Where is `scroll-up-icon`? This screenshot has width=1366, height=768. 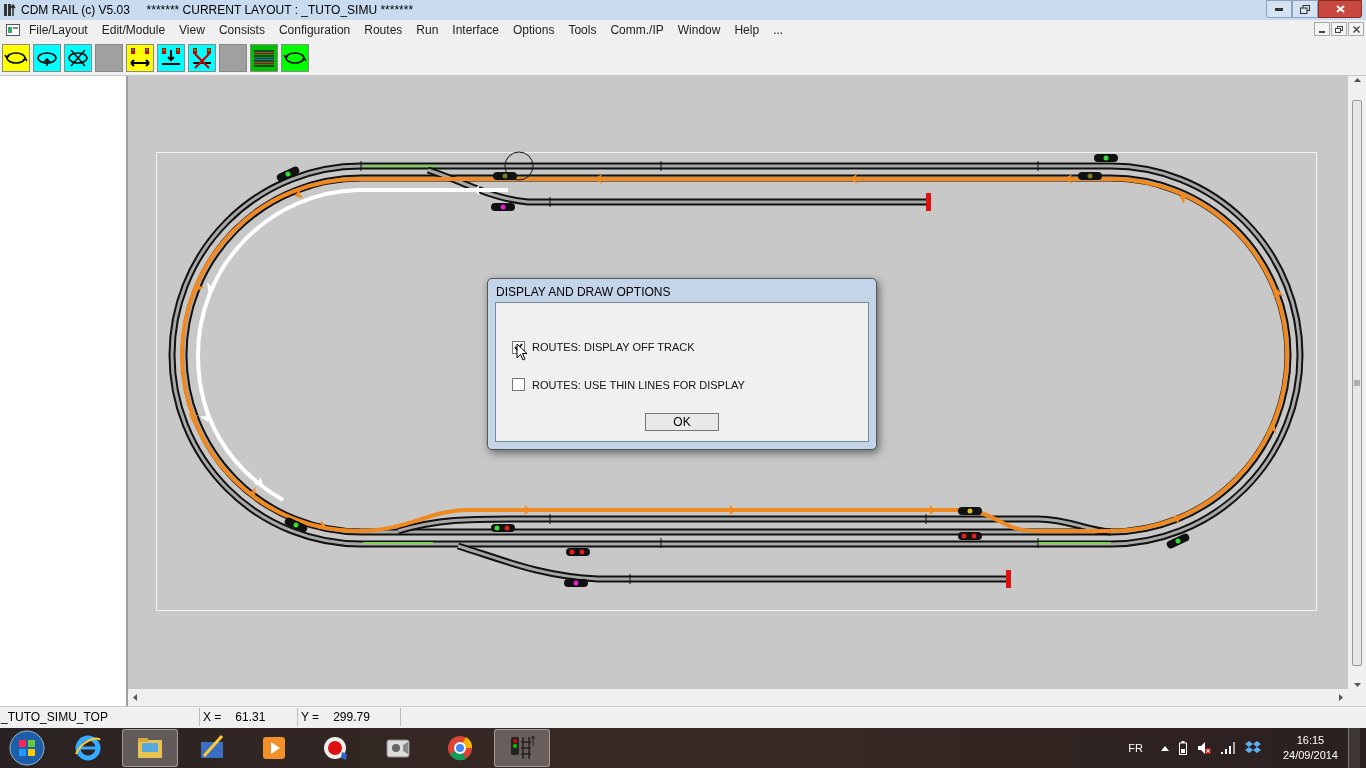
scroll-up-icon is located at coordinates (1357, 80).